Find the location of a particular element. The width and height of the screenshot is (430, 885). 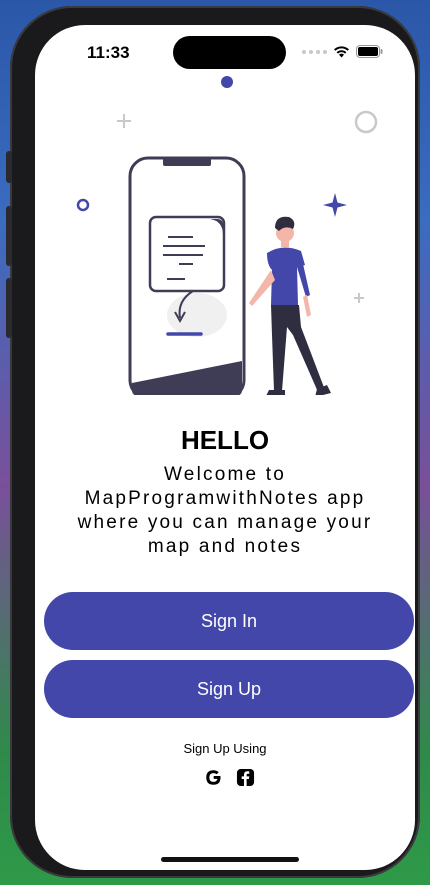

decor-ring-icon is located at coordinates (366, 122).